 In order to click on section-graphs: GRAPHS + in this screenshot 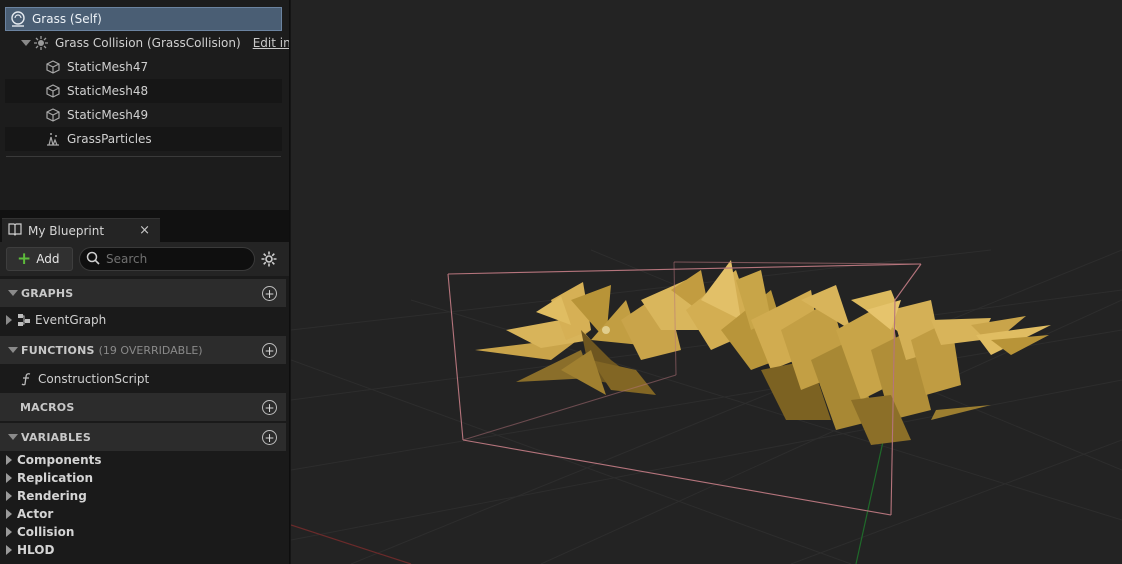, I will do `click(143, 293)`.